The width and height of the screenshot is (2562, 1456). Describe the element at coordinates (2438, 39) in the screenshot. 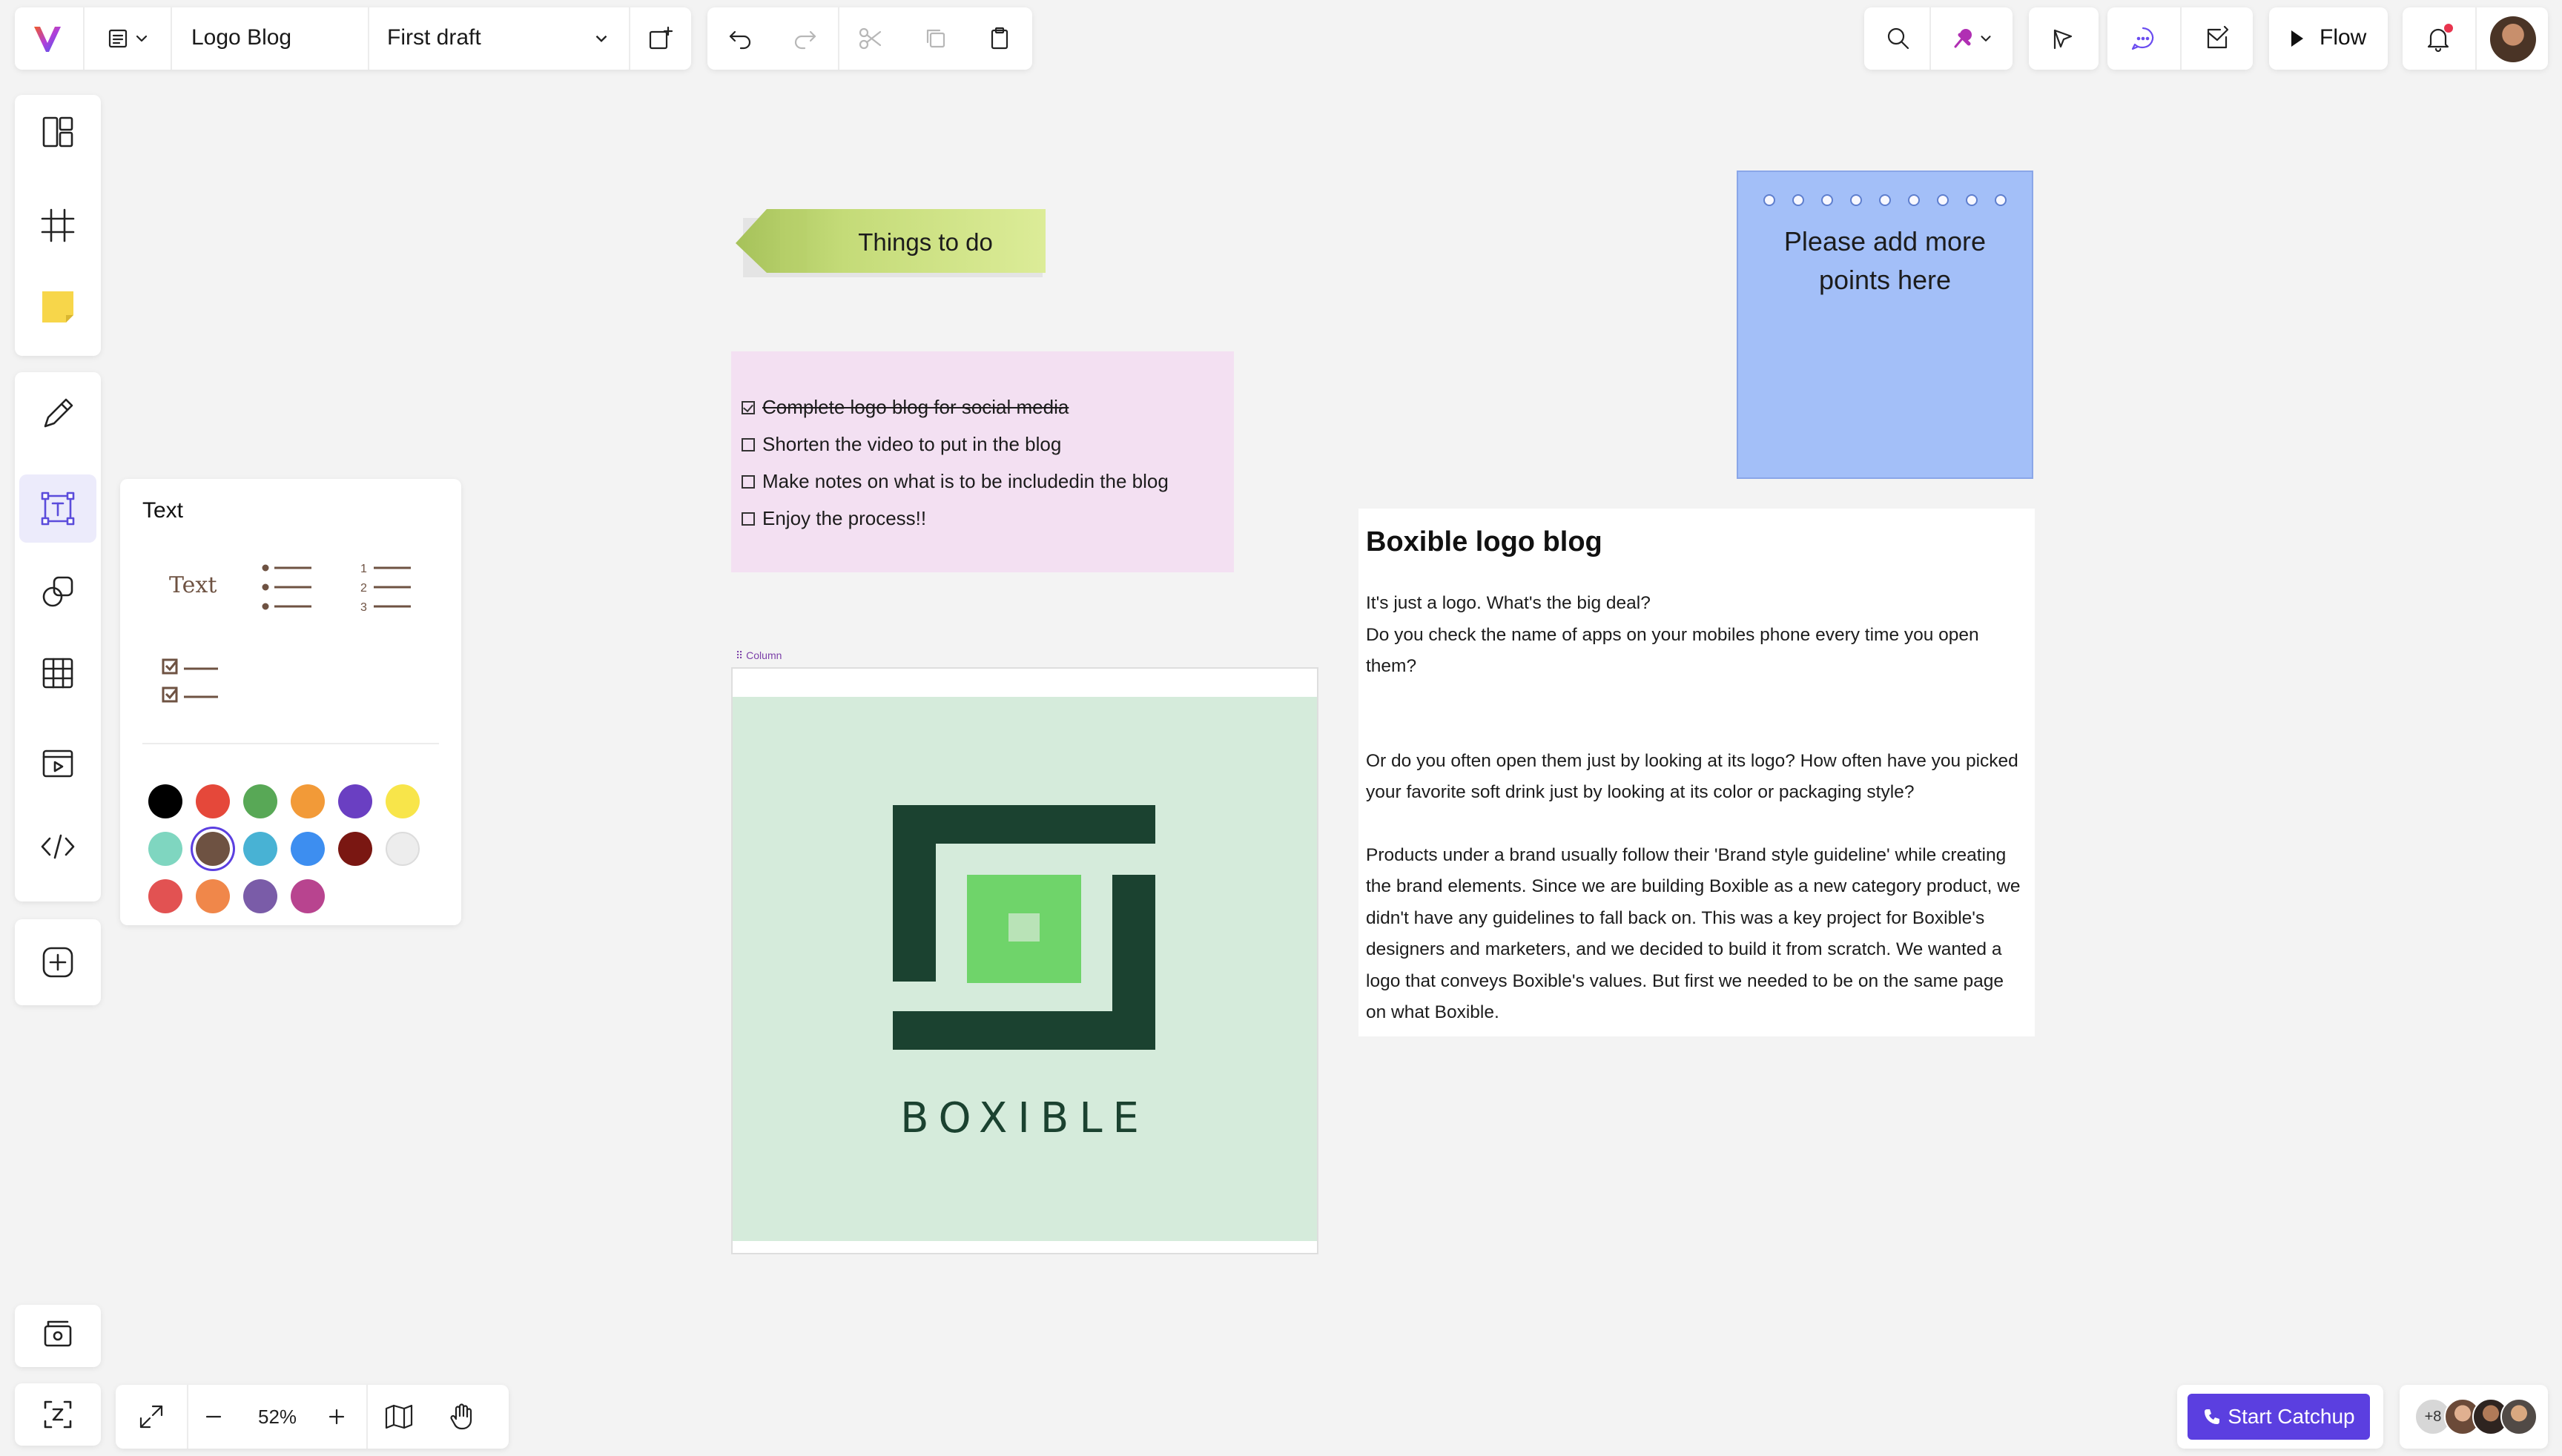

I see `notification-bell-icon` at that location.